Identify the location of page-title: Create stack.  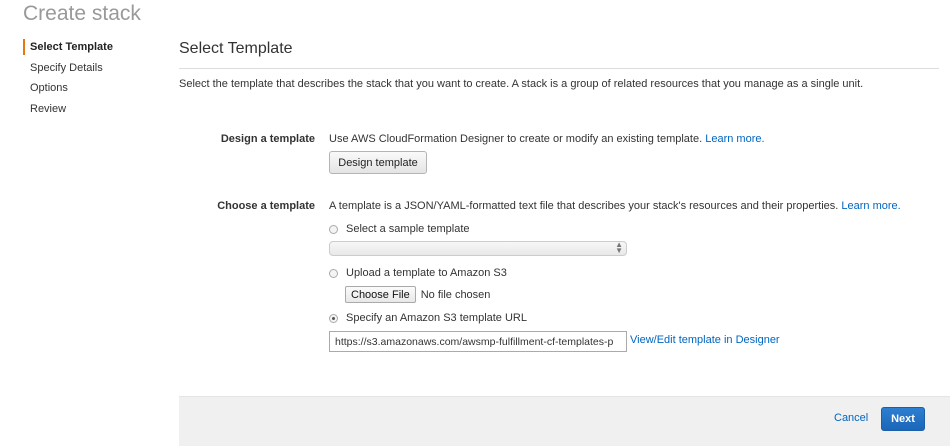
(82, 13).